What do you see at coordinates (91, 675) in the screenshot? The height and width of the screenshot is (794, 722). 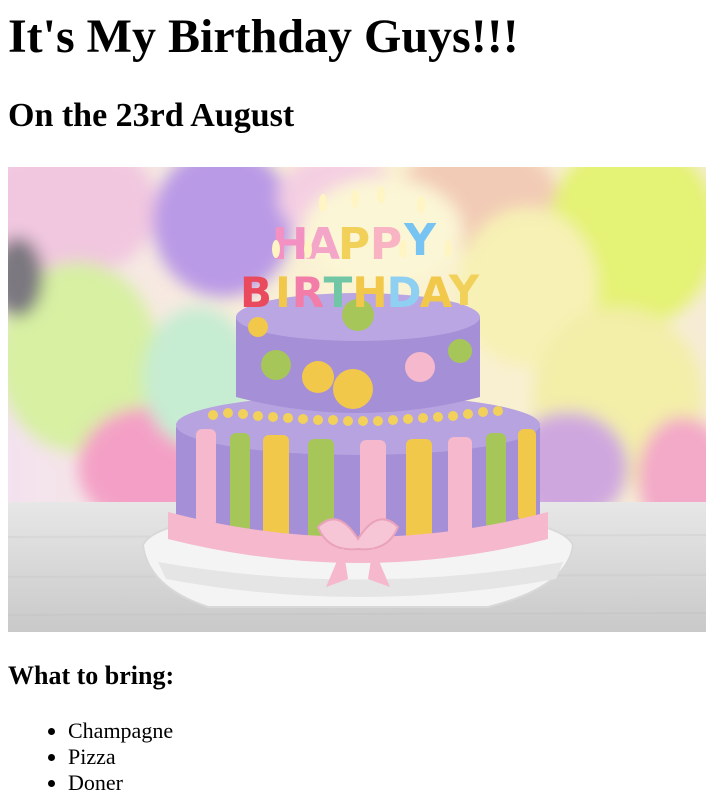 I see `bring-heading: What to bring:` at bounding box center [91, 675].